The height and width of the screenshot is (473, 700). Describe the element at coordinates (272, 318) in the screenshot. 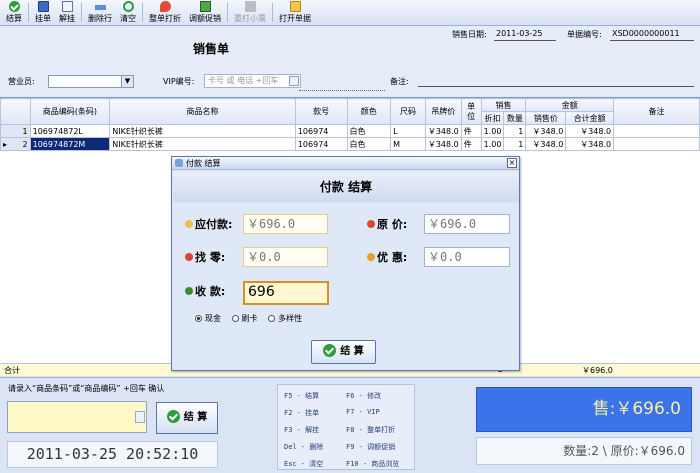

I see `radio-mixed` at that location.